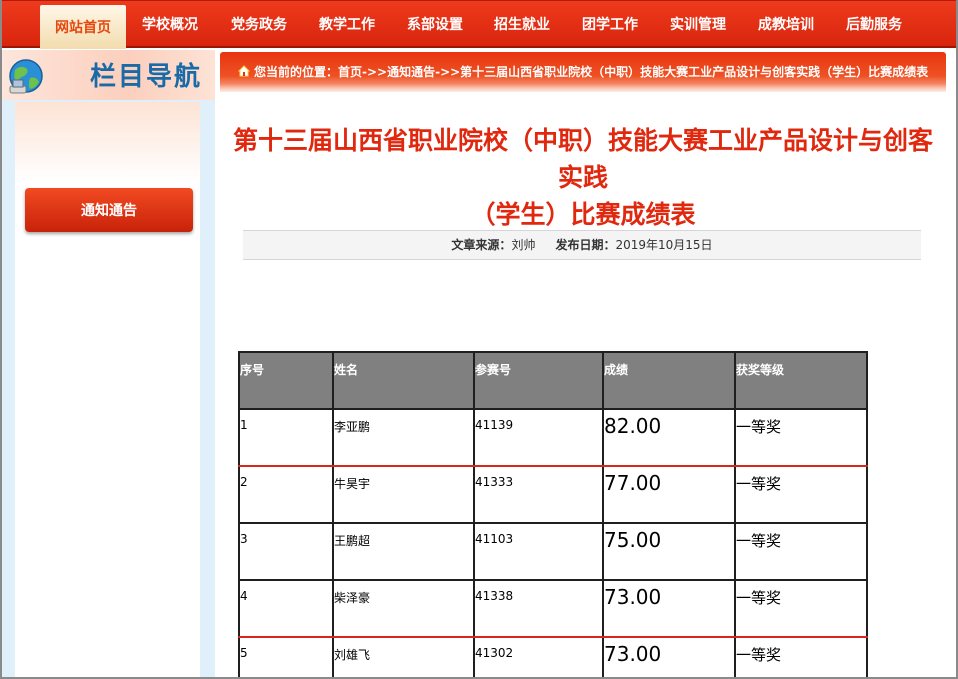 Image resolution: width=958 pixels, height=679 pixels. Describe the element at coordinates (585, 245) in the screenshot. I see `date-label: 发布日期：` at that location.